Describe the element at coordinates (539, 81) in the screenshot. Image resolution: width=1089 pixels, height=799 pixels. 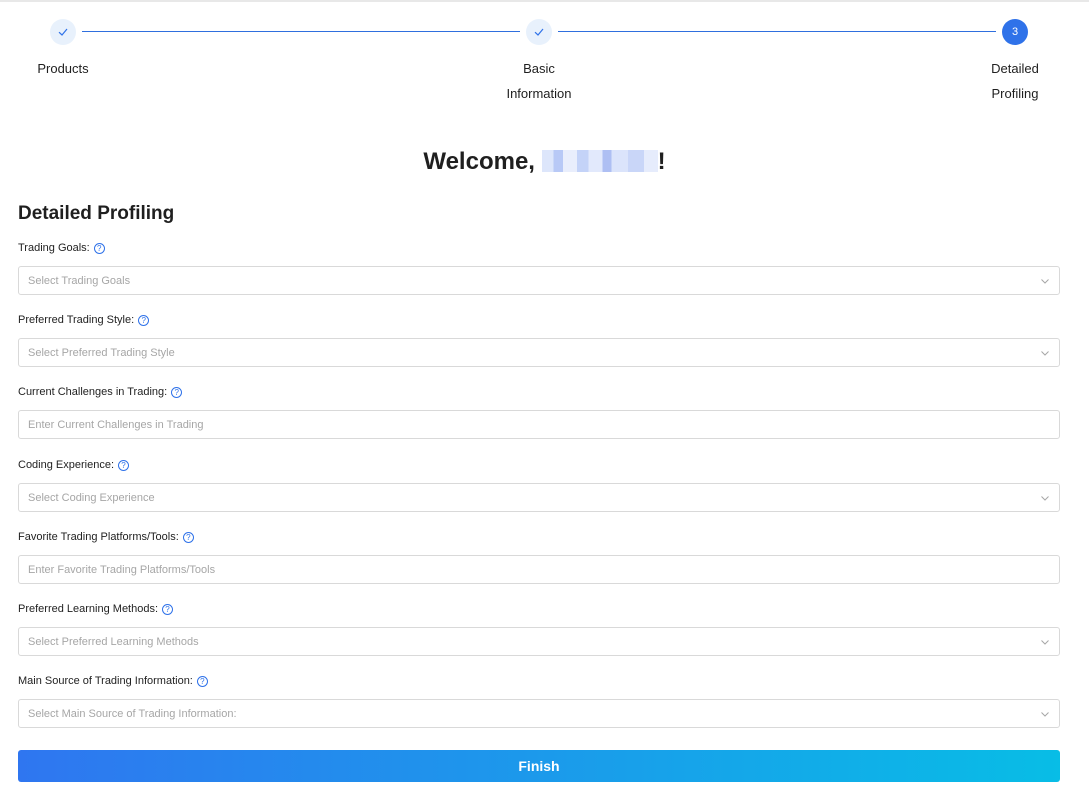
I see `step-2-label: Basic Information` at that location.